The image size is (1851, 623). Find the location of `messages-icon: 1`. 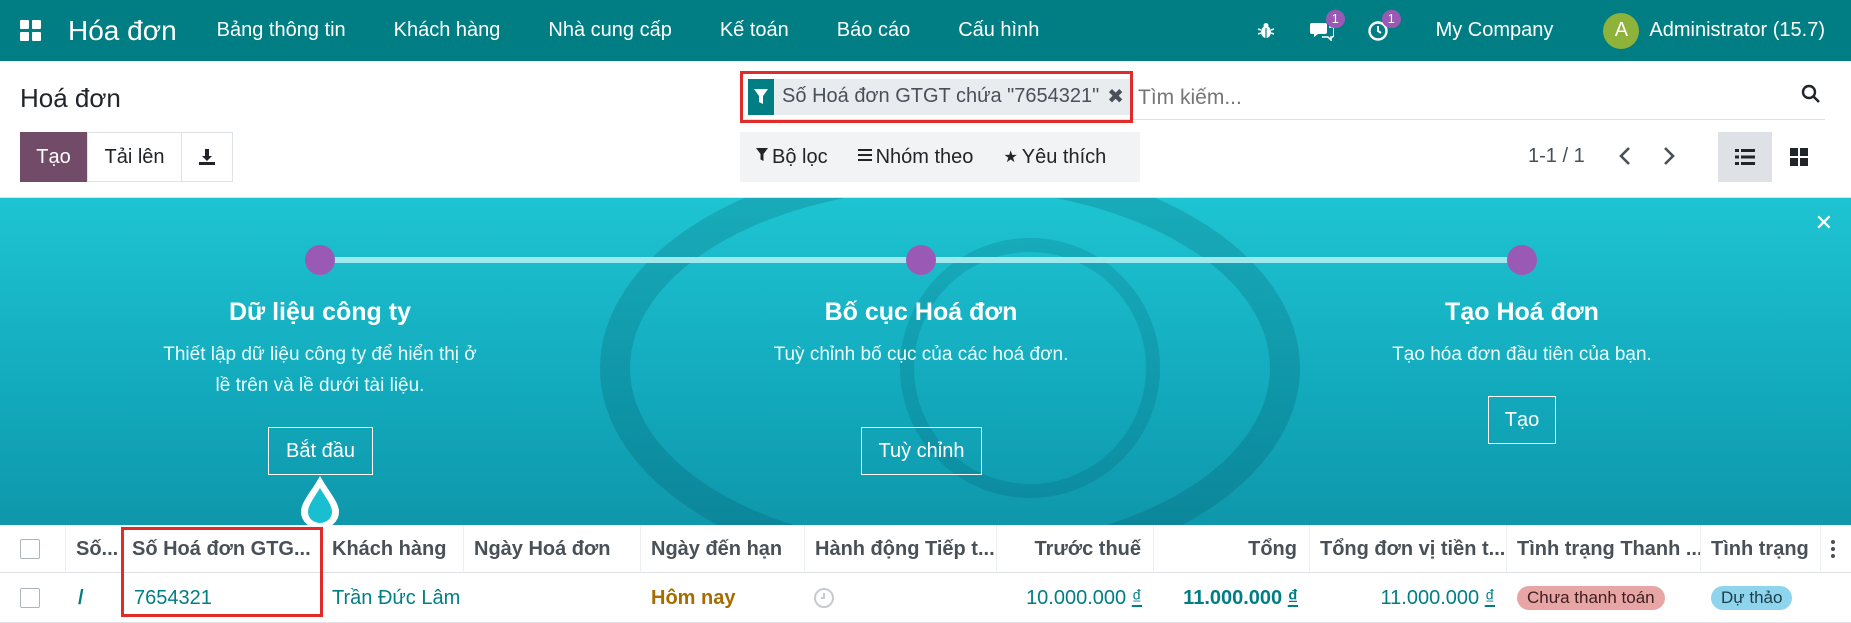

messages-icon: 1 is located at coordinates (1322, 30).